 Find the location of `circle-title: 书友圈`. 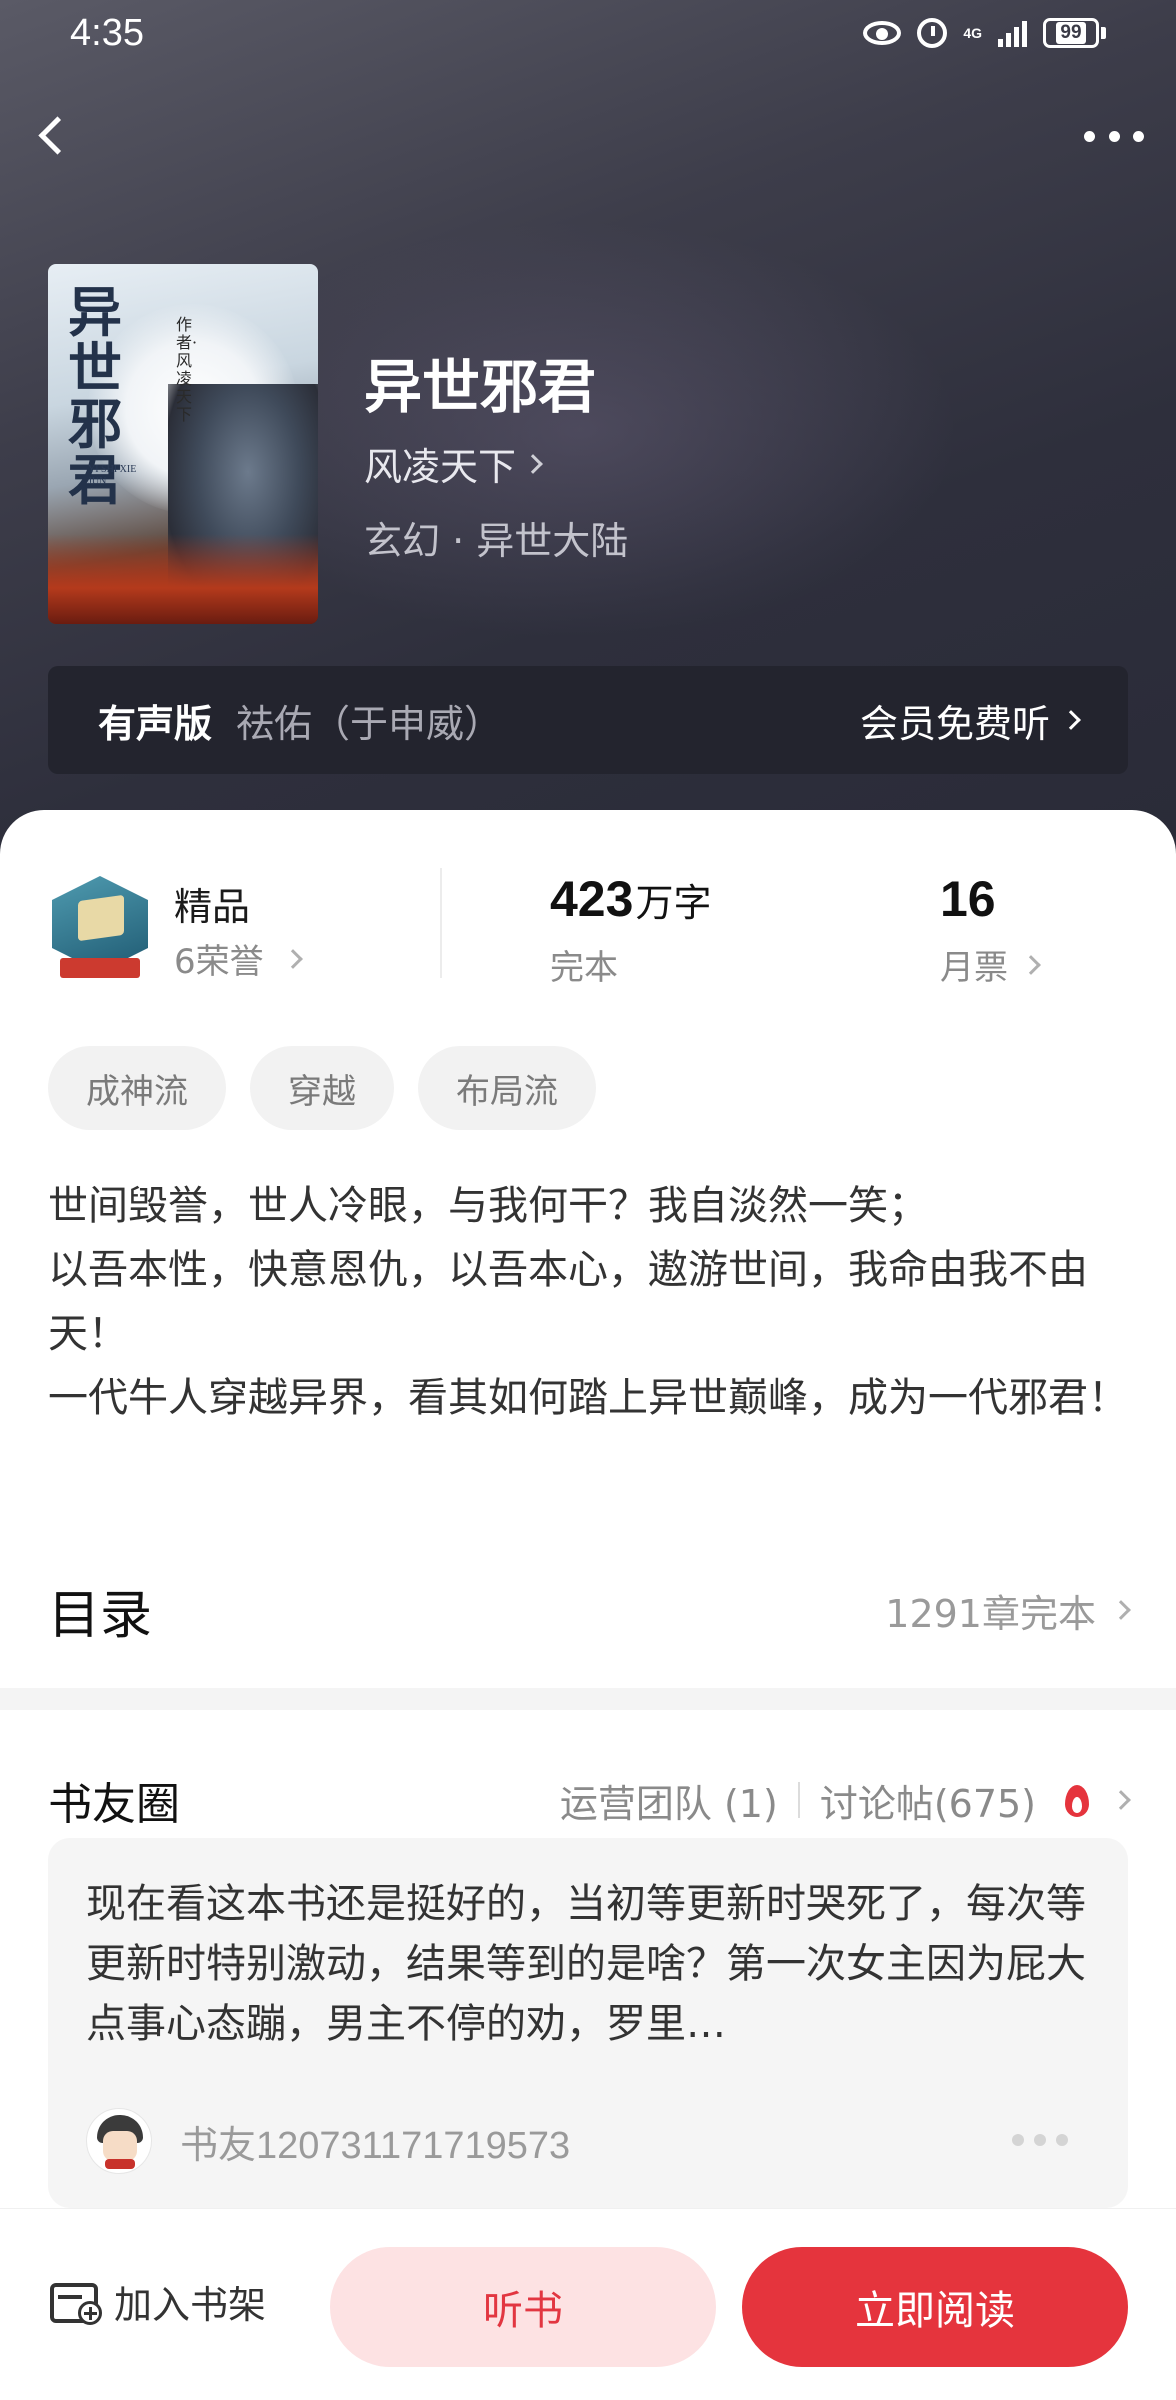

circle-title: 书友圈 is located at coordinates (114, 1804).